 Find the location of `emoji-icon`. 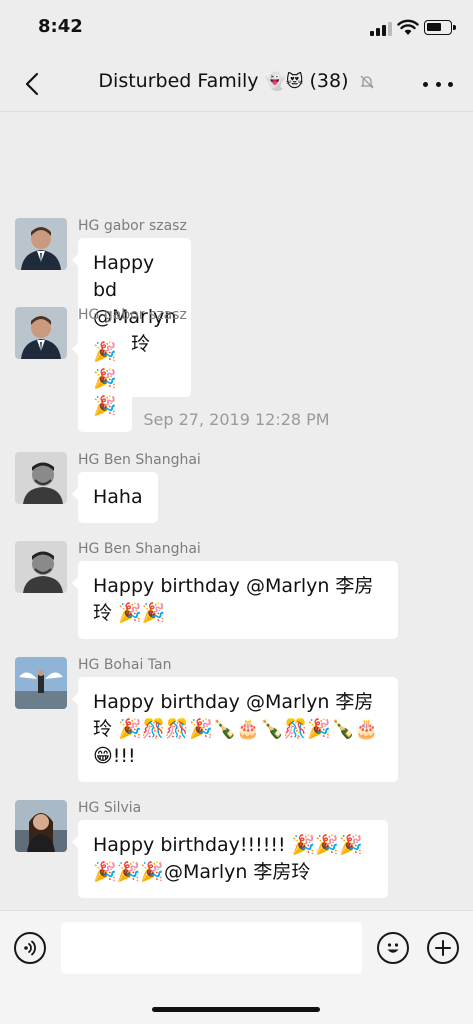

emoji-icon is located at coordinates (393, 948).